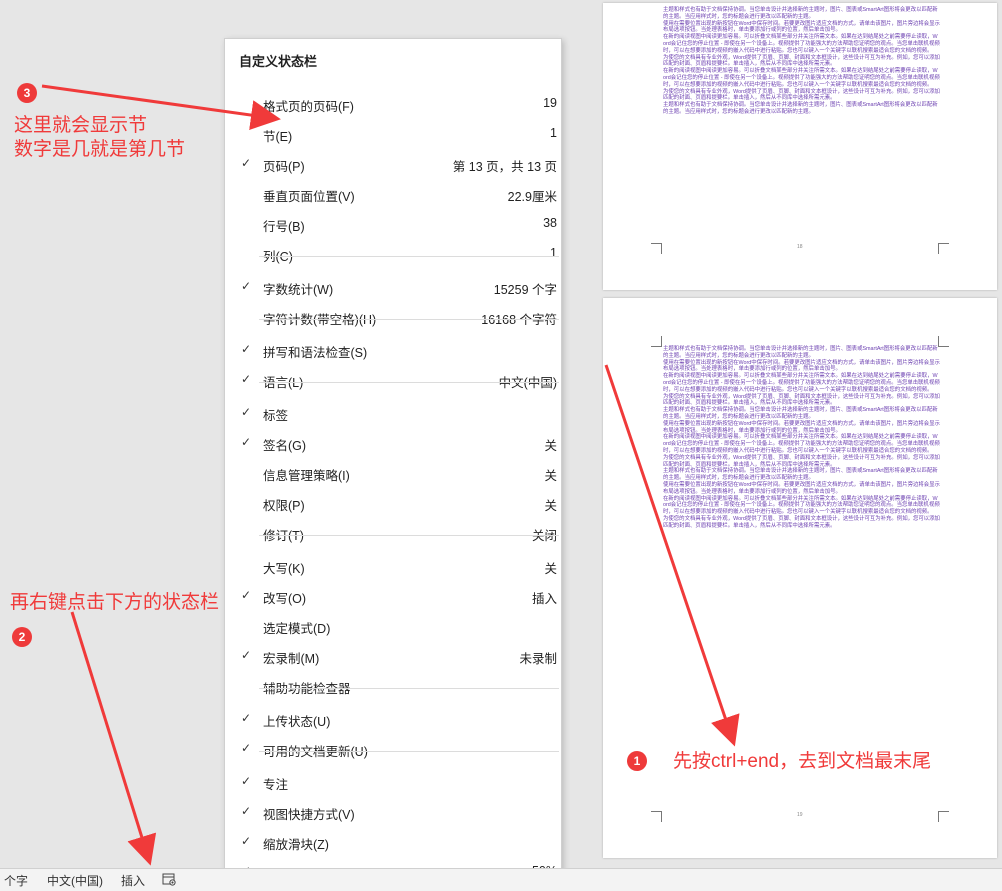 The height and width of the screenshot is (891, 1002). What do you see at coordinates (393, 104) in the screenshot?
I see `menu-item: 格式页的页码(F) 19` at bounding box center [393, 104].